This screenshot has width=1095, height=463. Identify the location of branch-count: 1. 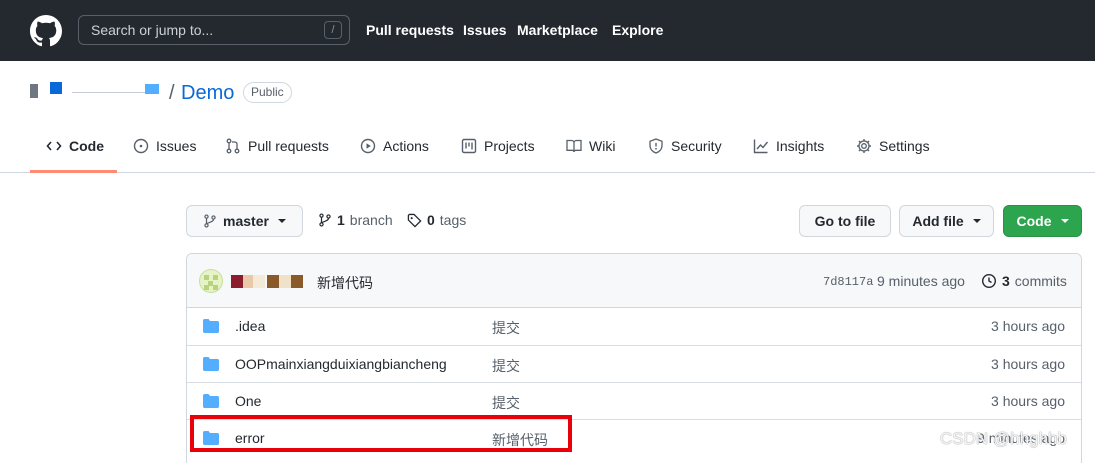
(341, 220).